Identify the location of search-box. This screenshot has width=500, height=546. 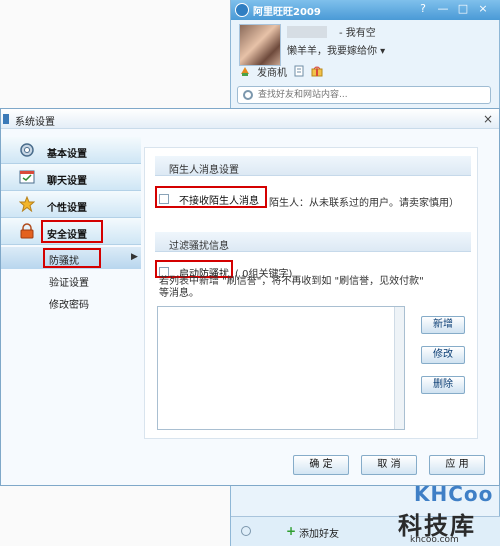
(364, 95).